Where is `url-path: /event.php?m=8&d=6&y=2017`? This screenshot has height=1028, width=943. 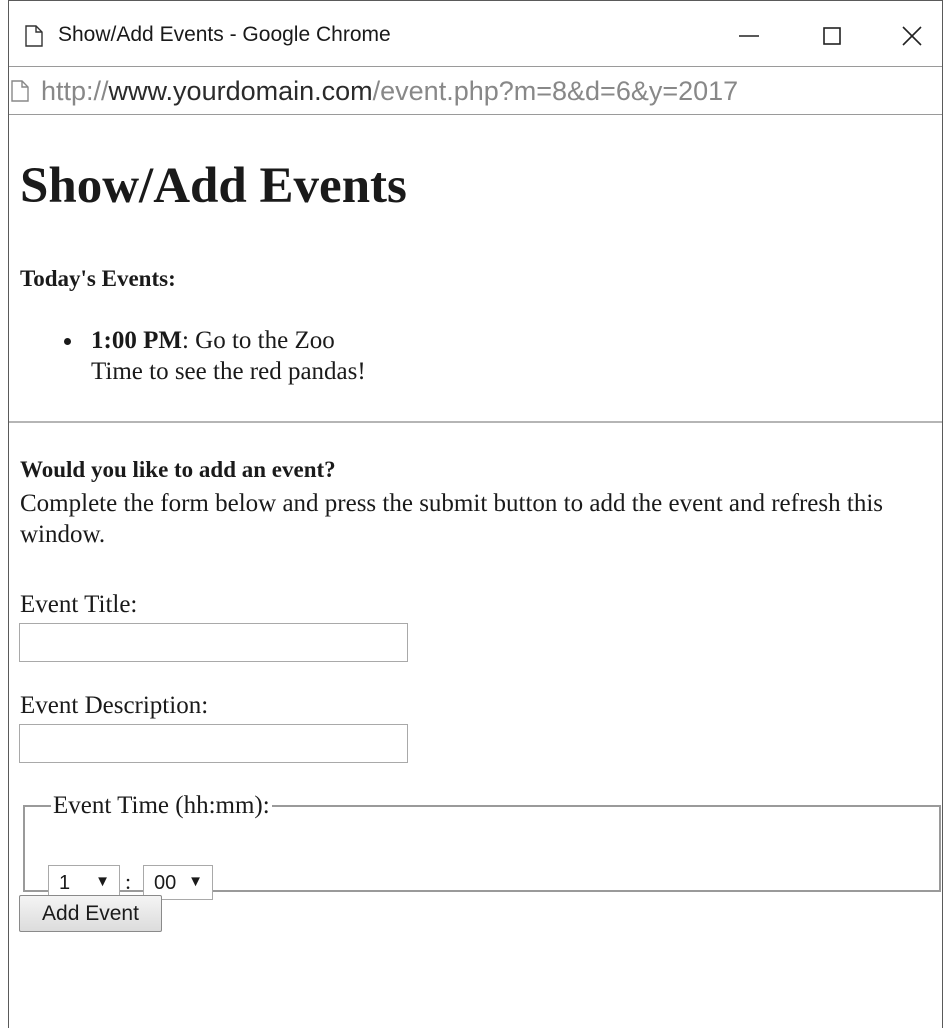
url-path: /event.php?m=8&d=6&y=2017 is located at coordinates (555, 91).